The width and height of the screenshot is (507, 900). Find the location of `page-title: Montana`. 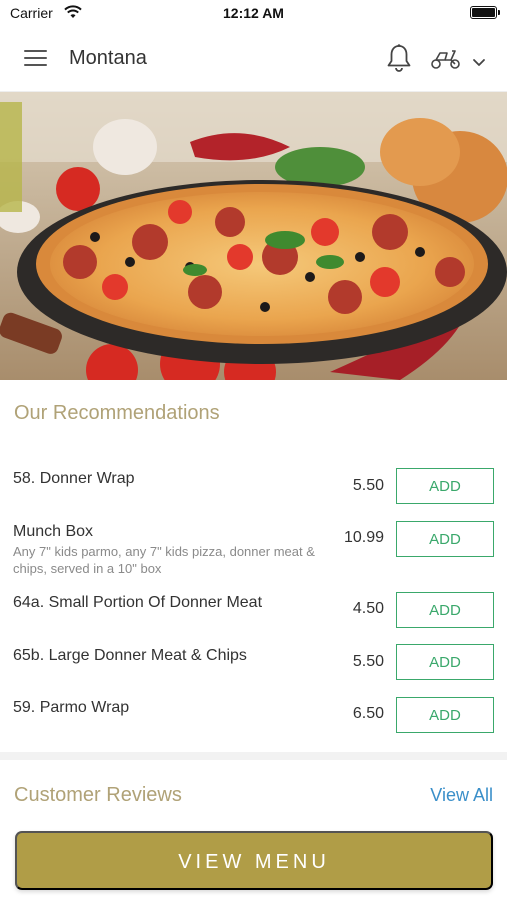

page-title: Montana is located at coordinates (108, 58).